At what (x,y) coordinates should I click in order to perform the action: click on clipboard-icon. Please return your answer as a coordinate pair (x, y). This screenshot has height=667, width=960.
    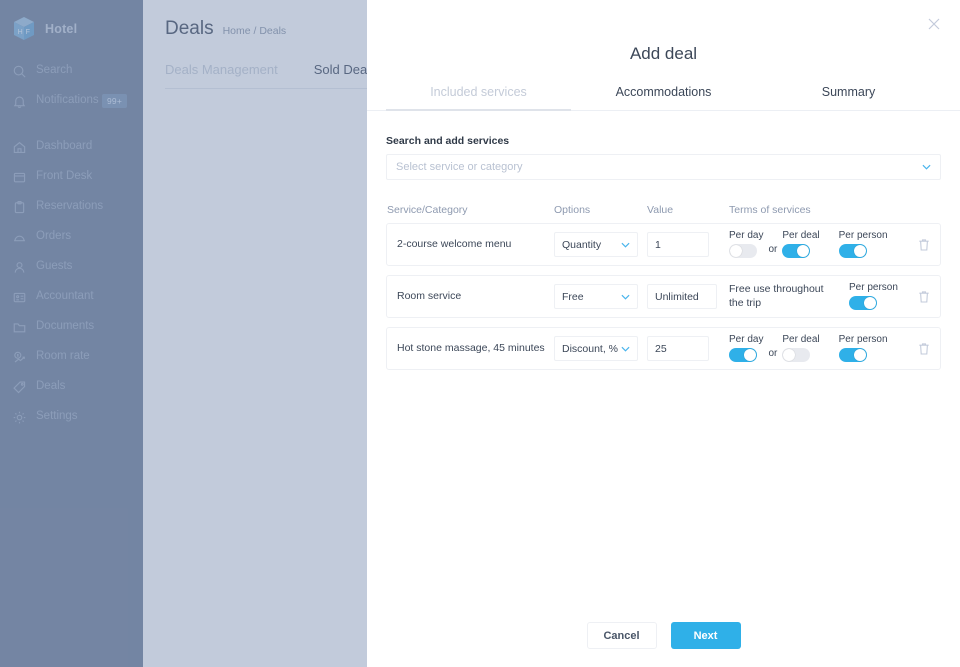
    Looking at the image, I should click on (19, 207).